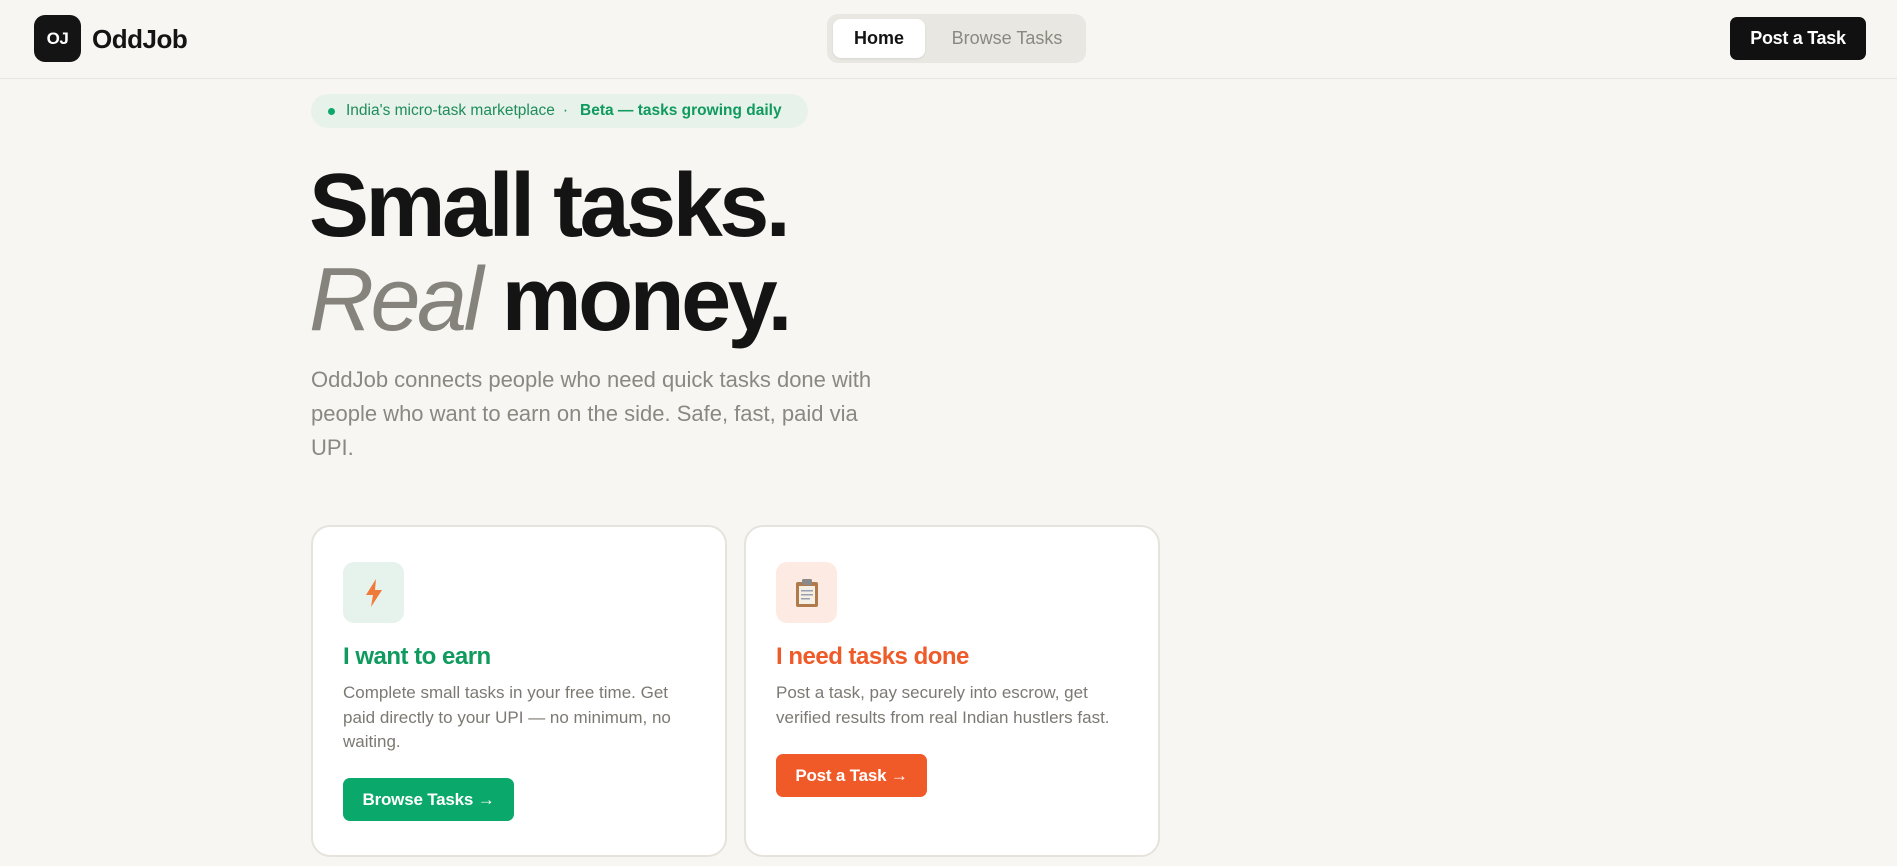  I want to click on badge-highlight: Beta — tasks growing daily, so click(681, 110).